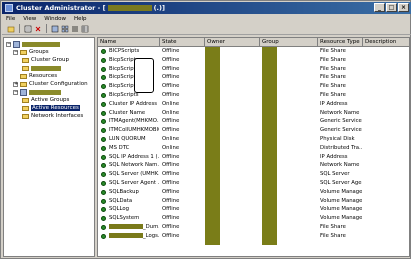 The image size is (411, 259). I want to click on tree-item-redacted-group, so click(41, 68).